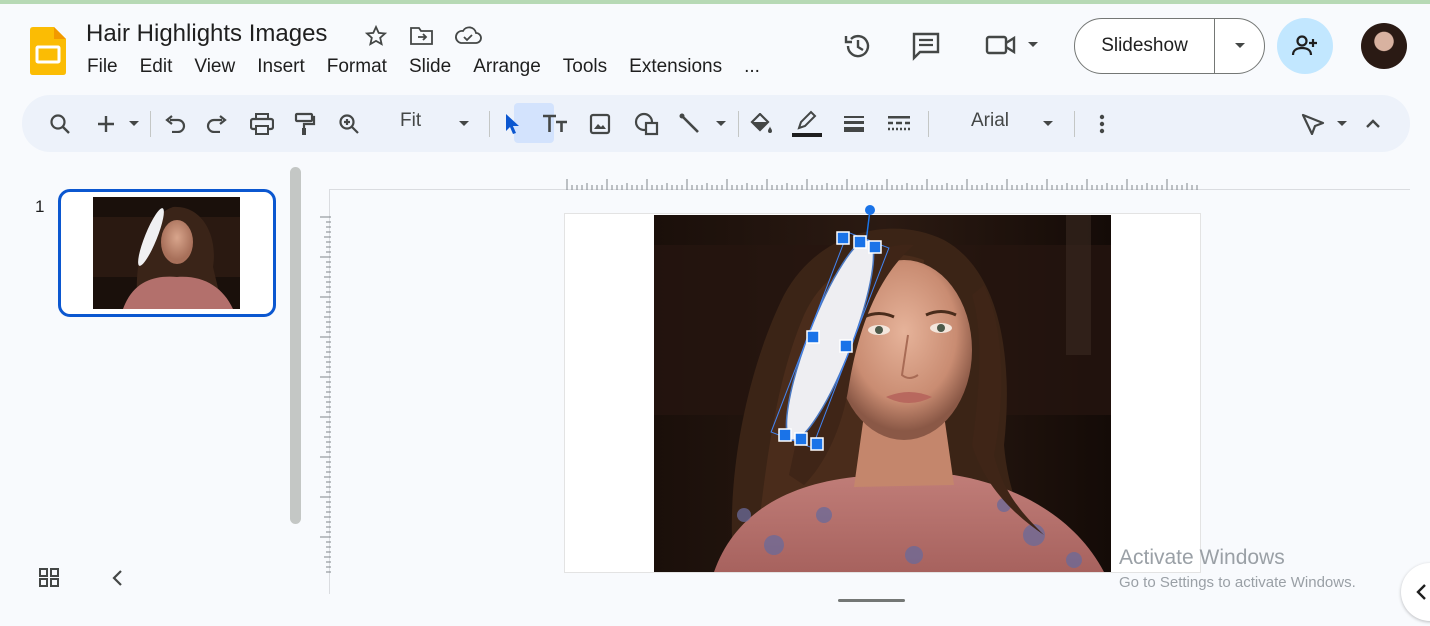 This screenshot has width=1430, height=626. I want to click on chevron-left-icon, so click(1421, 594).